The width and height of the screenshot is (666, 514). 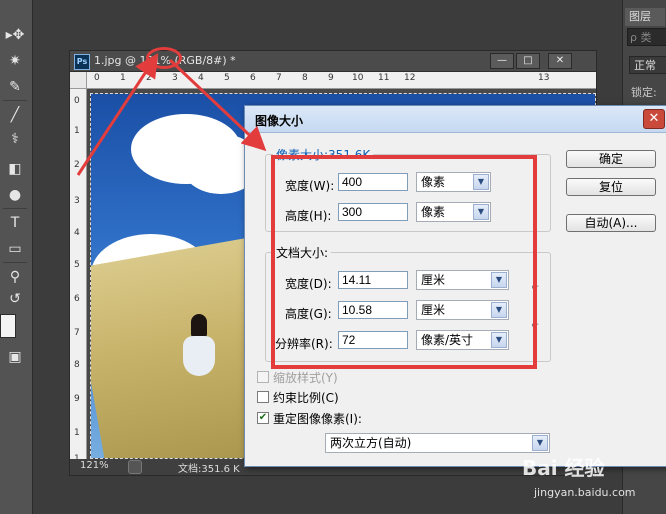 What do you see at coordinates (540, 443) in the screenshot?
I see `chevron-down-icon: ▼` at bounding box center [540, 443].